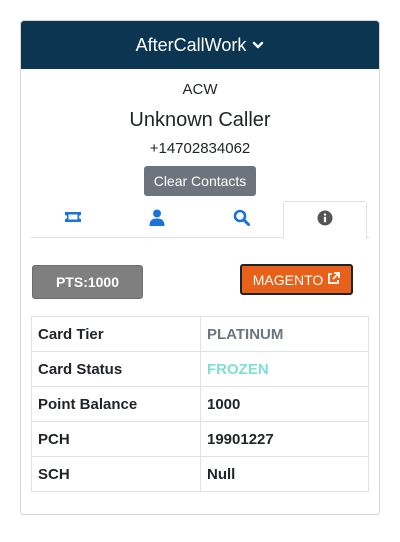 This screenshot has height=542, width=400. Describe the element at coordinates (200, 181) in the screenshot. I see `clear-contacts-button: Clear Contacts` at that location.